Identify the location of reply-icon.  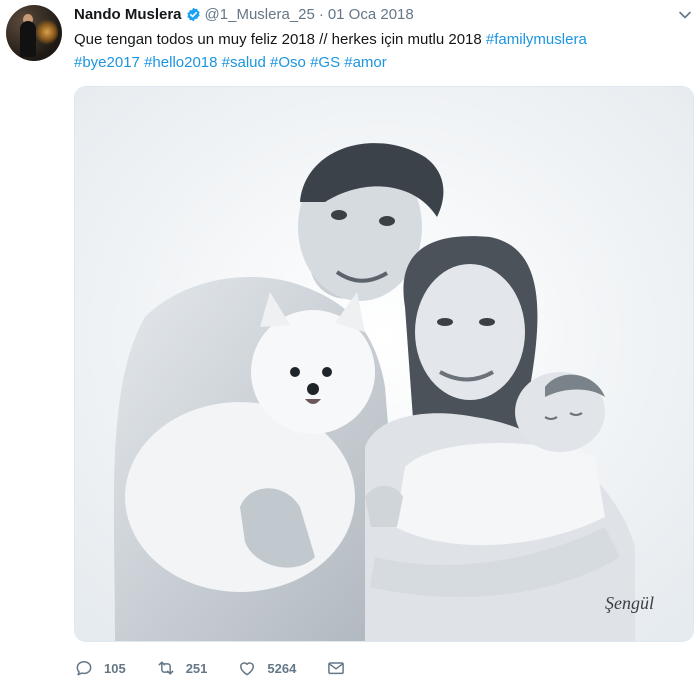
(84, 668).